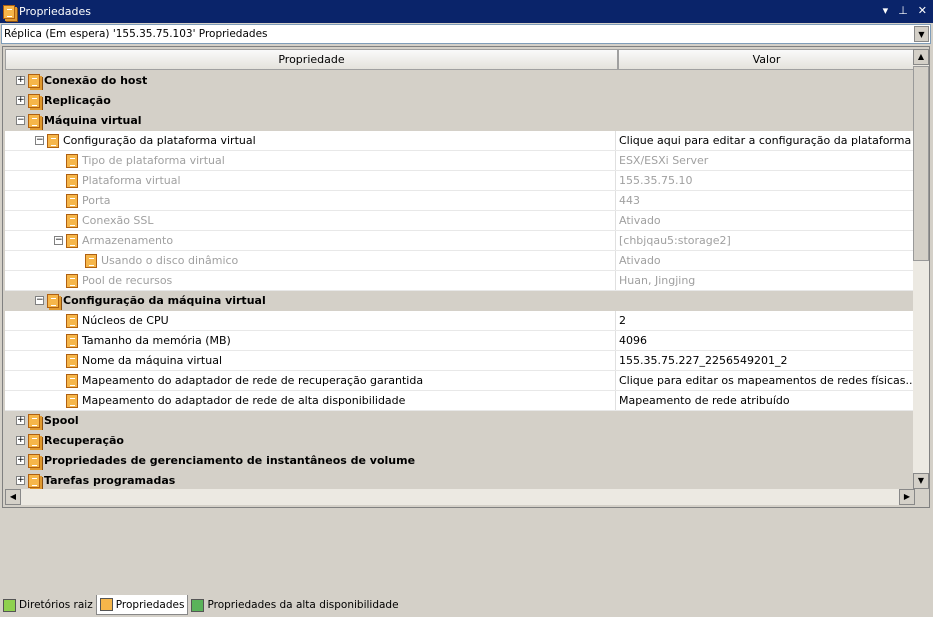 Image resolution: width=933 pixels, height=617 pixels. What do you see at coordinates (921, 57) in the screenshot?
I see `scroll-up-button: ▲` at bounding box center [921, 57].